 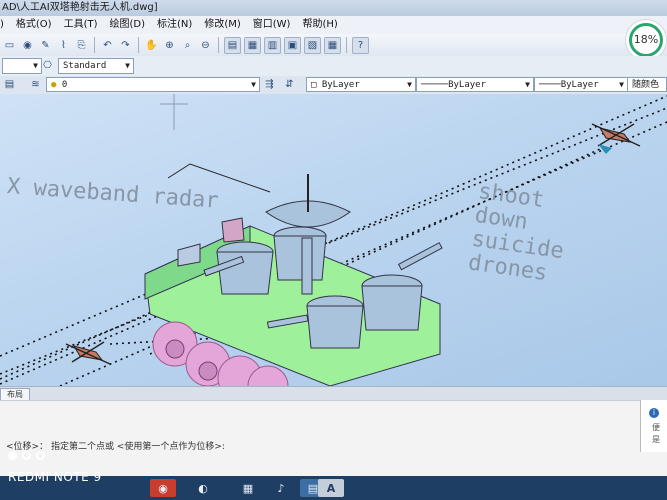 What do you see at coordinates (54, 85) in the screenshot?
I see `lightbulb-icon: ●` at bounding box center [54, 85].